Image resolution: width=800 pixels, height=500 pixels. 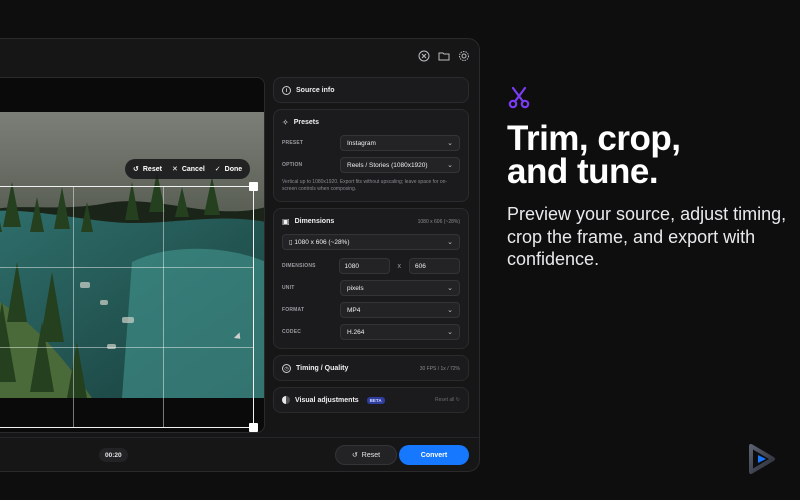 What do you see at coordinates (253, 427) in the screenshot?
I see `crop-handle-bottom-right` at bounding box center [253, 427].